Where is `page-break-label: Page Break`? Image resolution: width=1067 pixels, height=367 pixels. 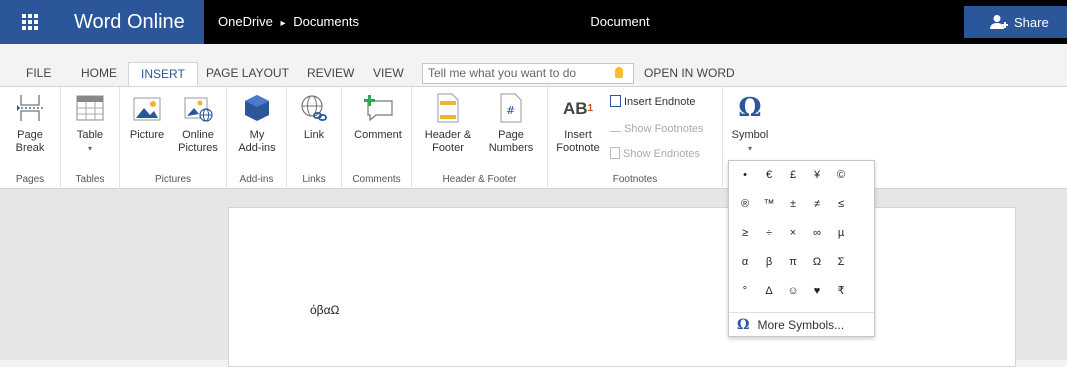
page-break-label: Page Break is located at coordinates (30, 141).